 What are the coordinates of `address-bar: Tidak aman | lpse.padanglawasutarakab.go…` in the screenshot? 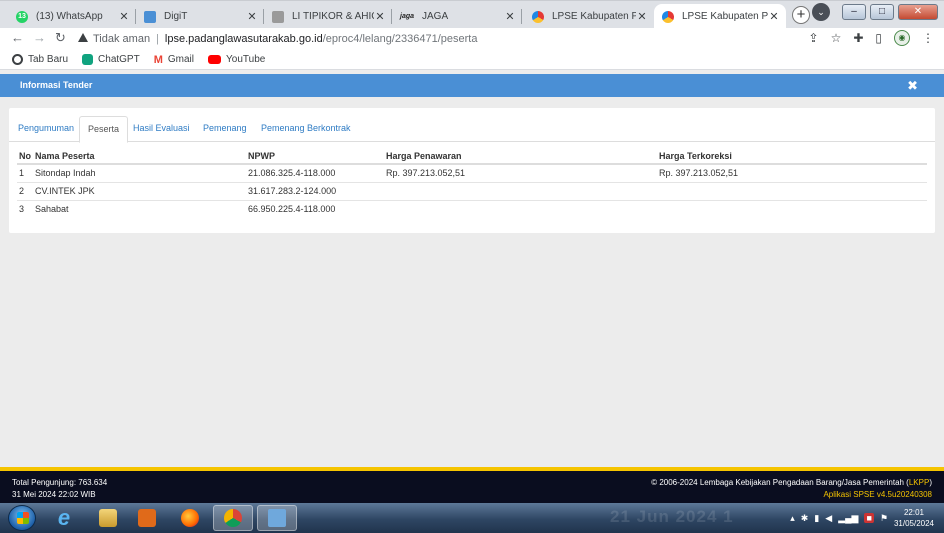 It's located at (463, 38).